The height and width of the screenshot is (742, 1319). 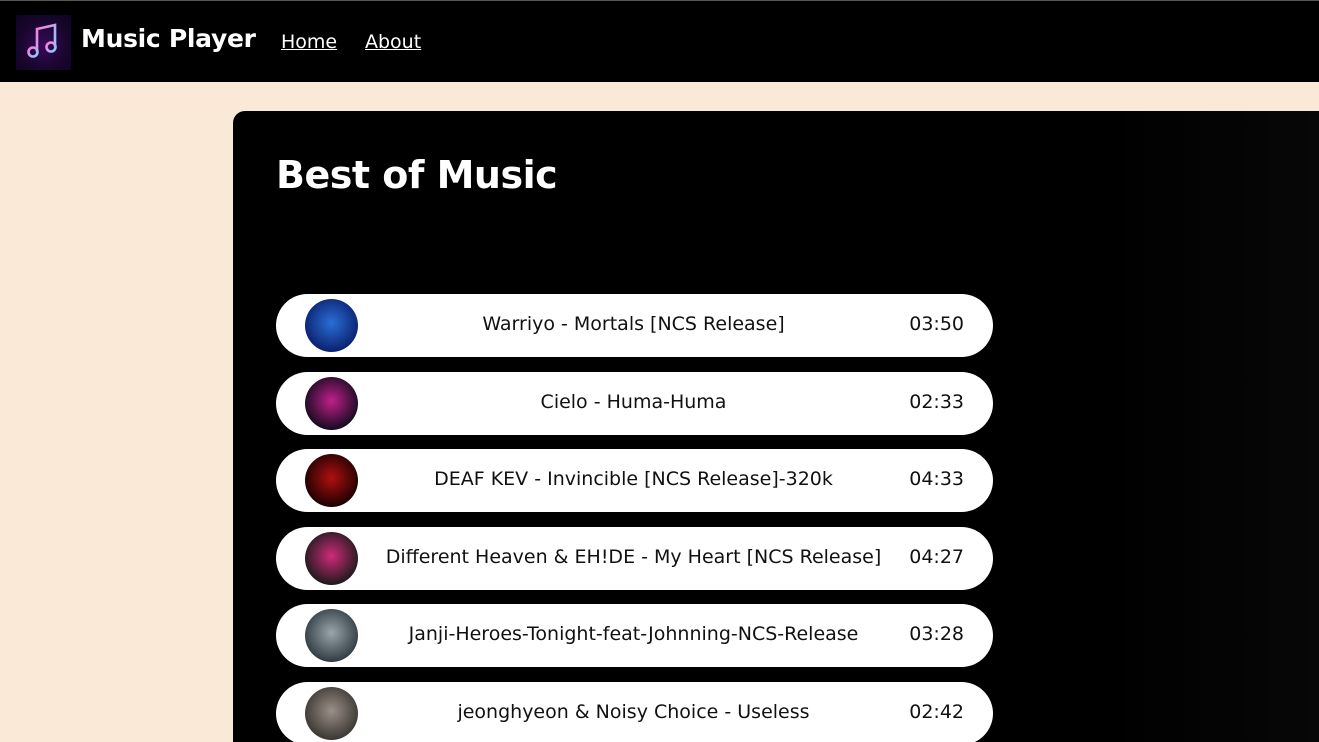 What do you see at coordinates (309, 42) in the screenshot?
I see `nav-home-link: Home` at bounding box center [309, 42].